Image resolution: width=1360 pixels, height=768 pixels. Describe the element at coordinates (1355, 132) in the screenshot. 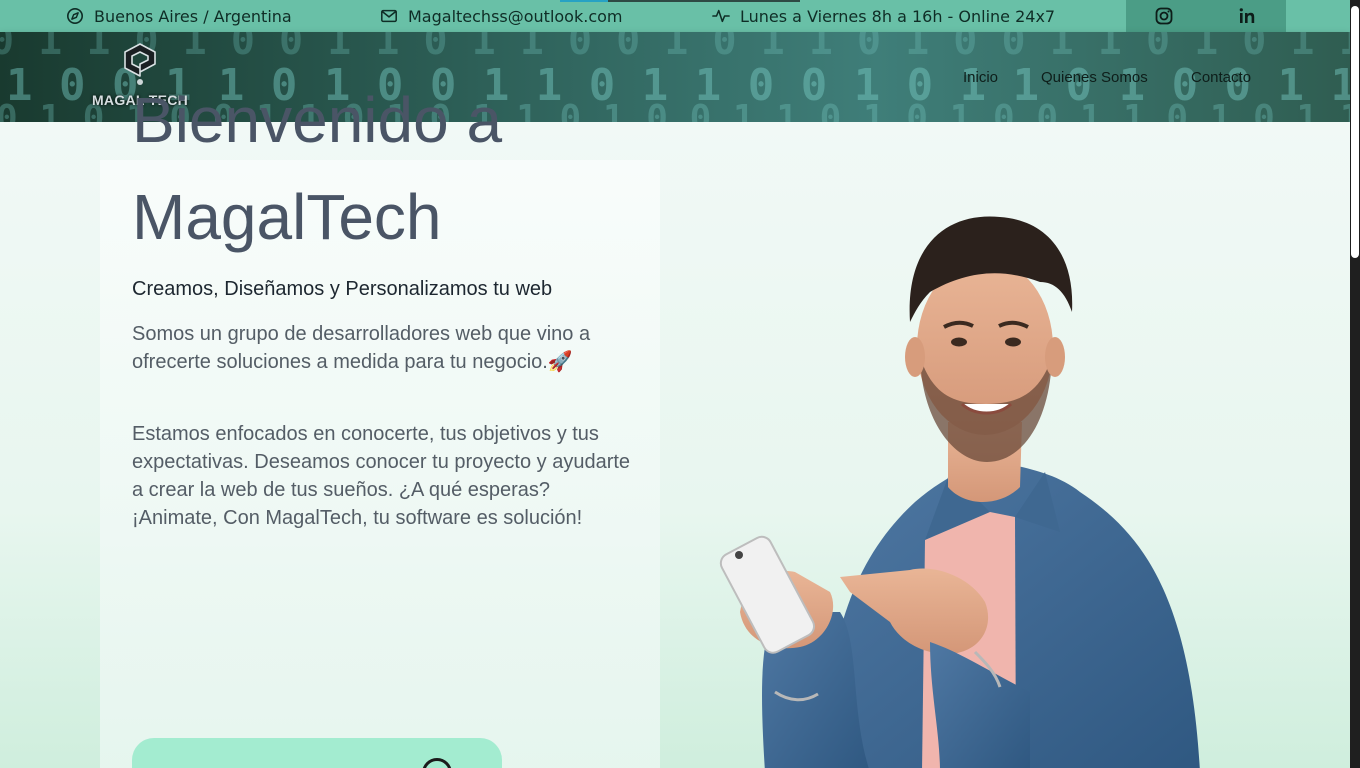

I see `scrollbar-thumb` at that location.